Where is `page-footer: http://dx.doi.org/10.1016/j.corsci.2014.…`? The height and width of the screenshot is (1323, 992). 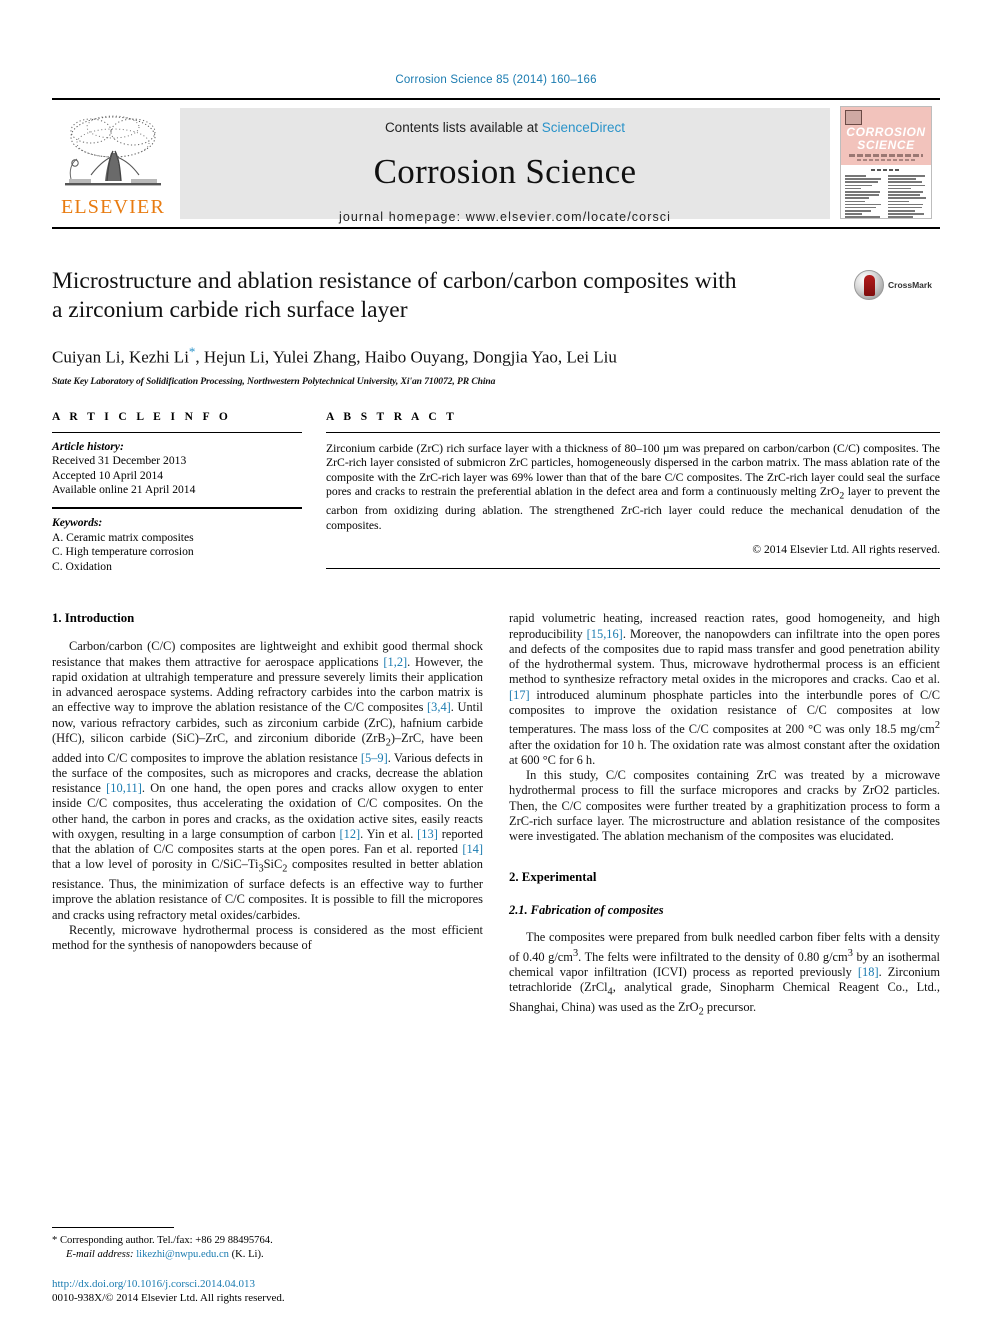 page-footer: http://dx.doi.org/10.1016/j.corsci.2014.… is located at coordinates (282, 1291).